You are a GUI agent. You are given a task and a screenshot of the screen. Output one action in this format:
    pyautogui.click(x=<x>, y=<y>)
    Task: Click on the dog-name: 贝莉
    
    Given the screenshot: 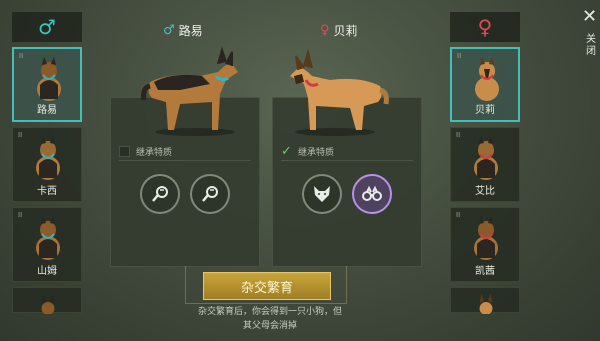 What is the action you would take?
    pyautogui.click(x=485, y=110)
    